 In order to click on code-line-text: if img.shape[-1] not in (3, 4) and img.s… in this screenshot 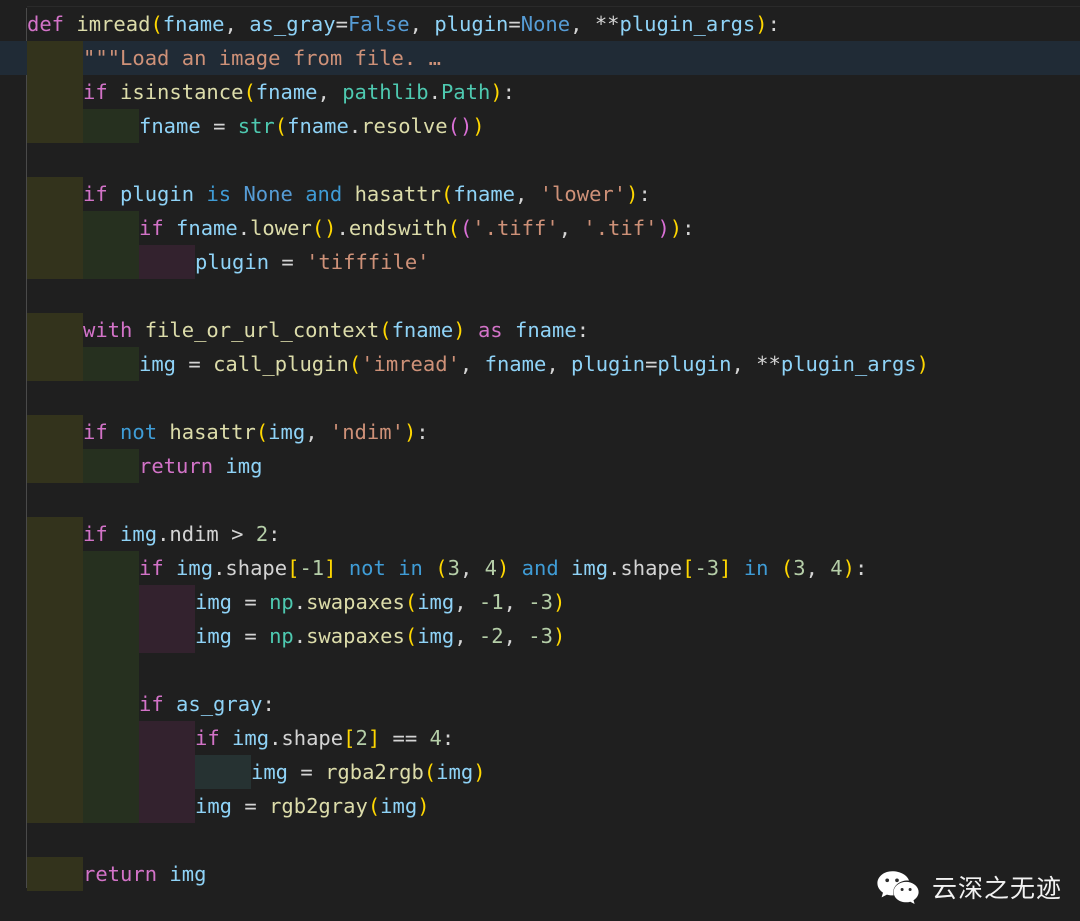, I will do `click(503, 568)`.